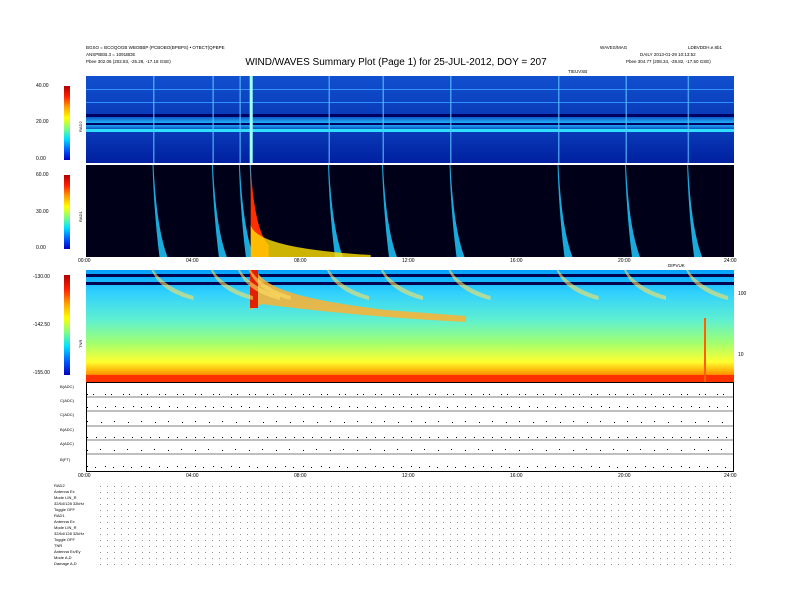  Describe the element at coordinates (80, 216) in the screenshot. I see `rad1-axis-label: RAD1` at that location.